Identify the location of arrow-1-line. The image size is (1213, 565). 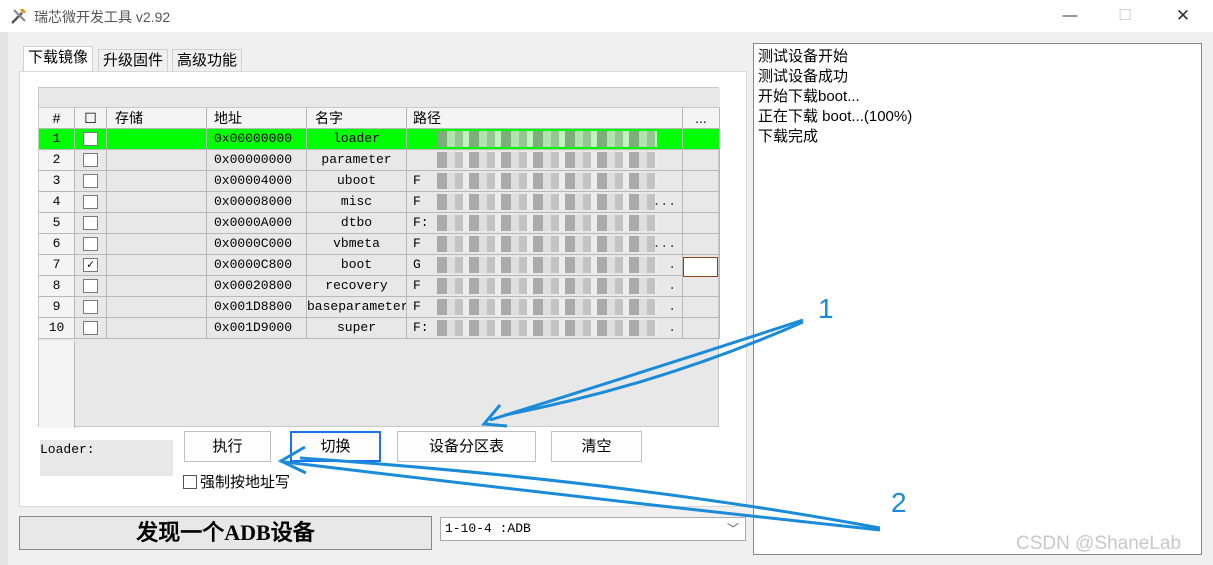
(646, 370).